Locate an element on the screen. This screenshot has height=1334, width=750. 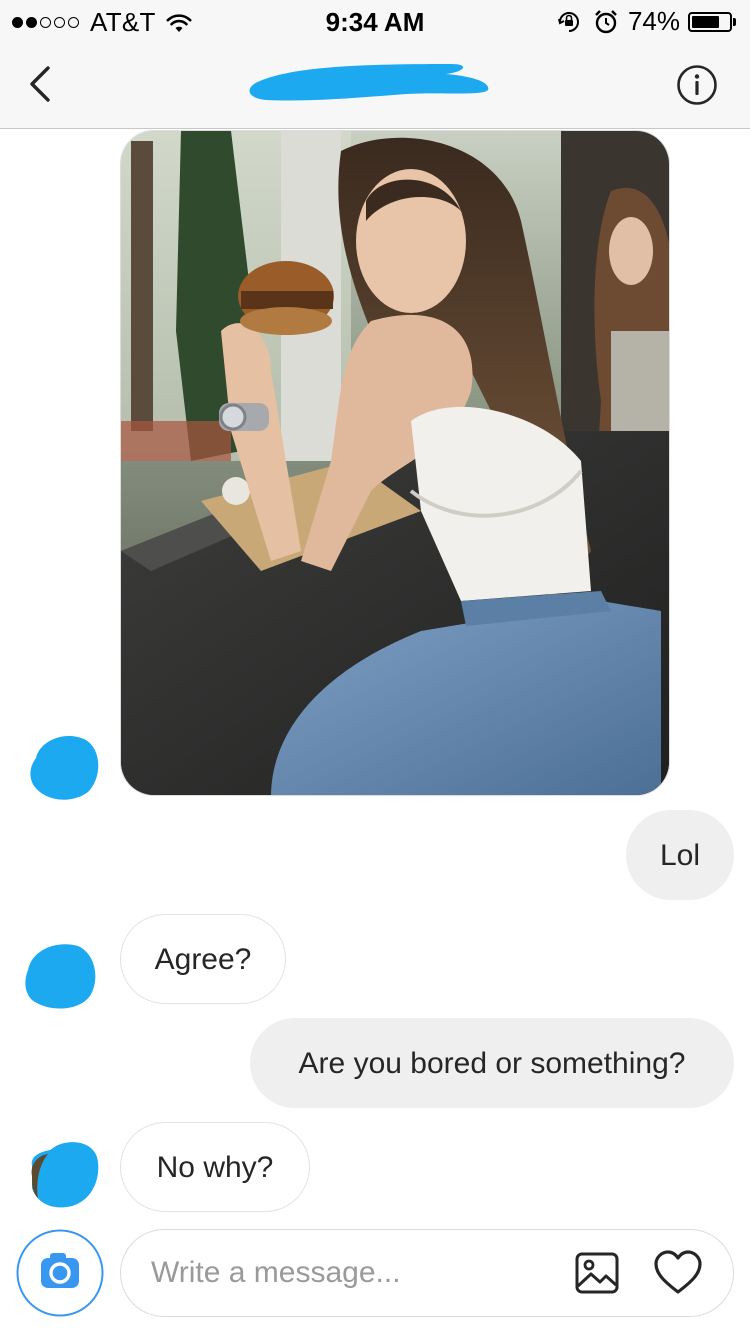
message-text: No why? is located at coordinates (215, 1167).